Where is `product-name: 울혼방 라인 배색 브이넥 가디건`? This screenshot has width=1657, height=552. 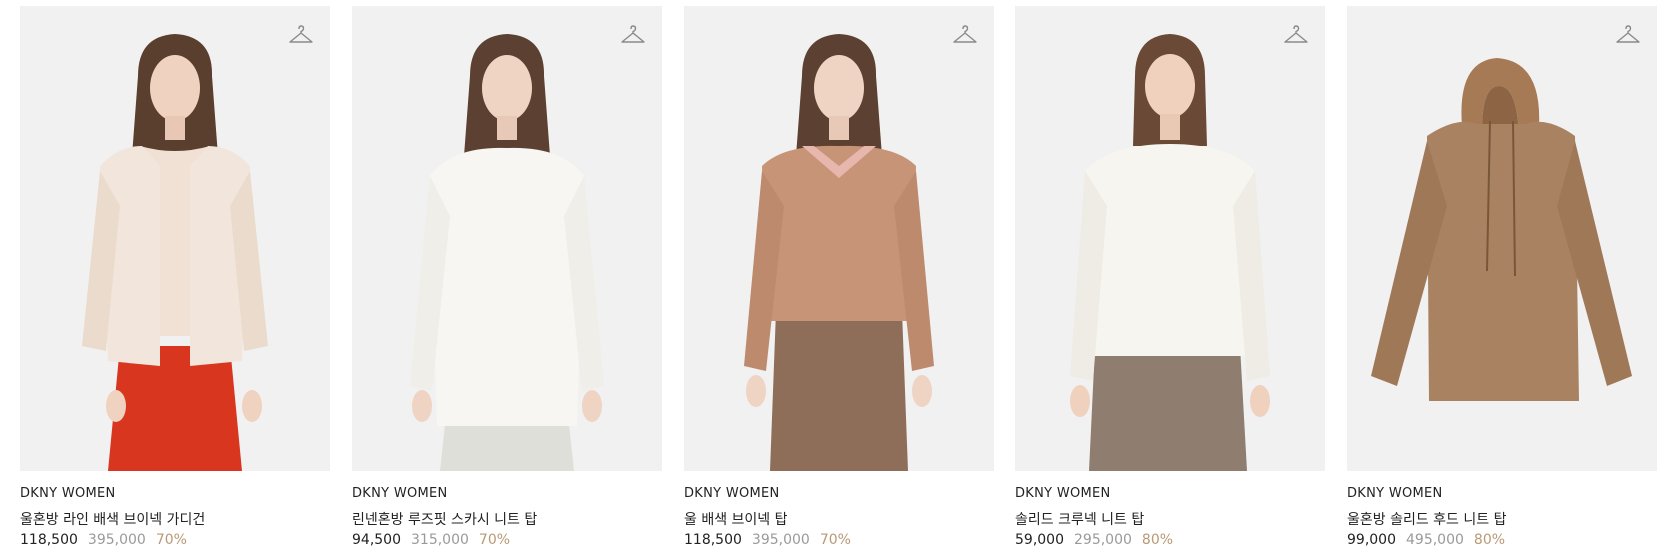 product-name: 울혼방 라인 배색 브이넥 가디건 is located at coordinates (175, 518).